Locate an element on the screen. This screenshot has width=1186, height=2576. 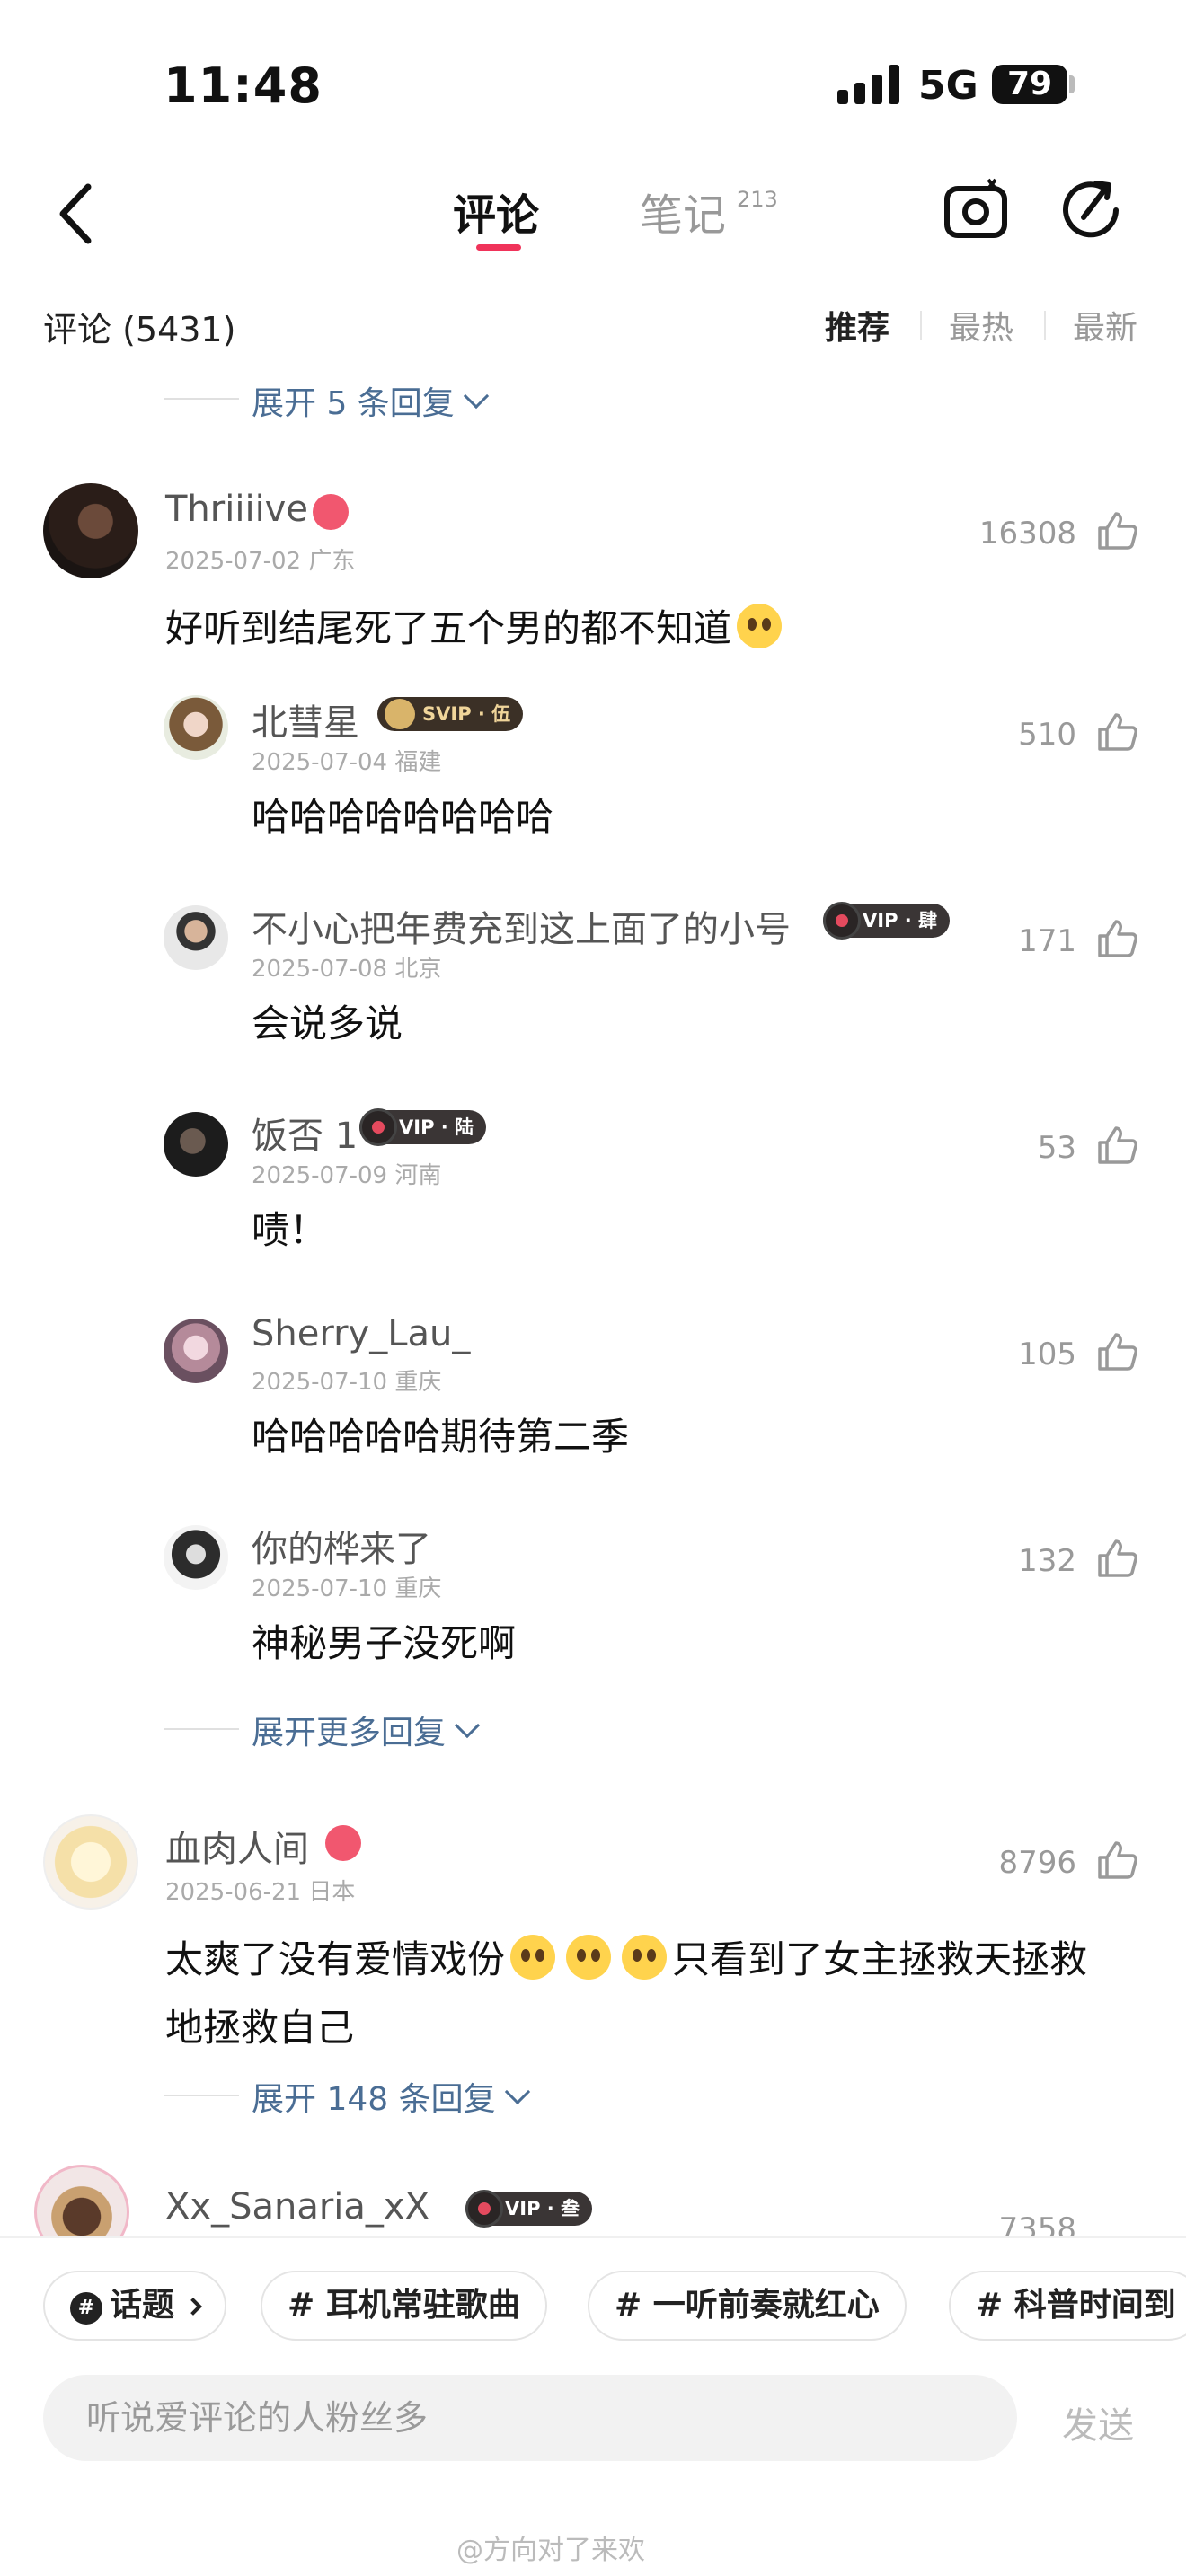
expand-replies-button: 展开 148 条回复 is located at coordinates (391, 2096).